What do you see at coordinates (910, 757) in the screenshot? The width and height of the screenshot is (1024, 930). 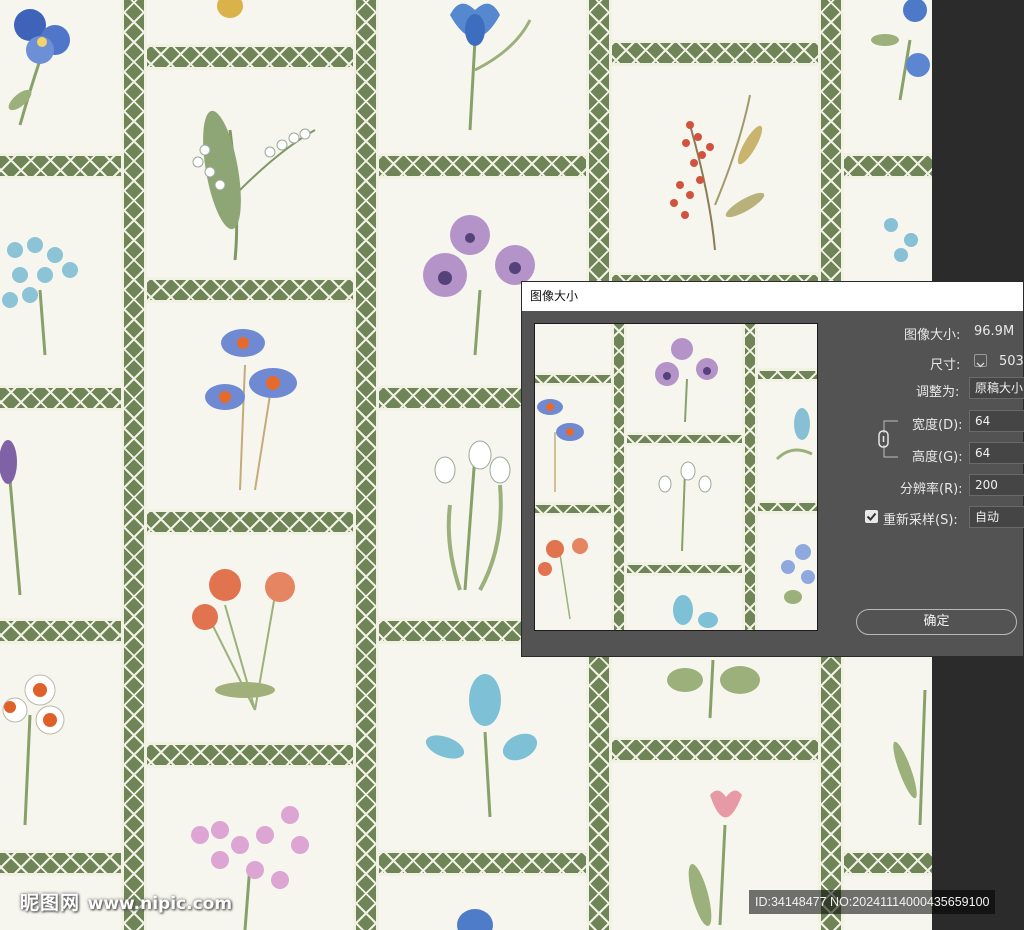 I see `green-stalk-partial-illustration` at bounding box center [910, 757].